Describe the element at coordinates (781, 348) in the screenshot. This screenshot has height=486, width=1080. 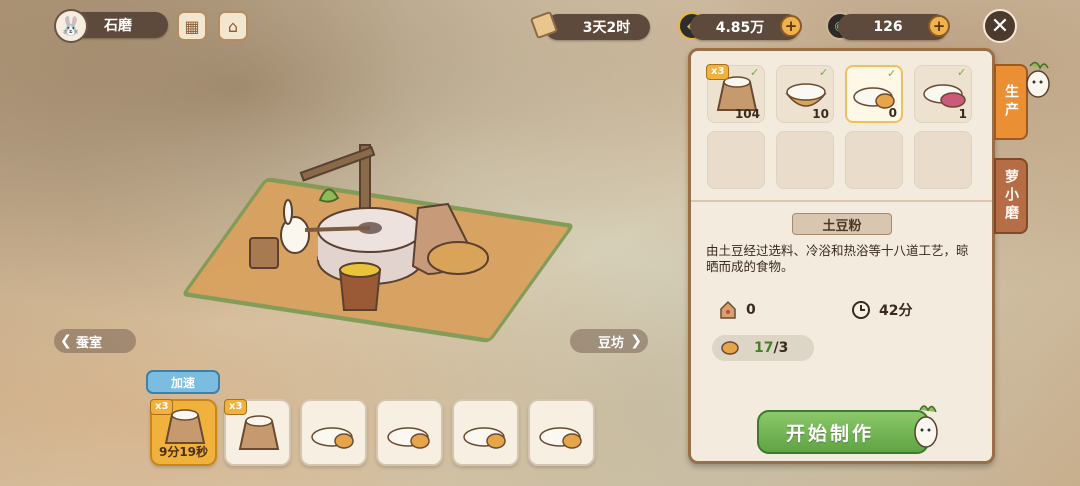
I see `ingredient-need: /3` at that location.